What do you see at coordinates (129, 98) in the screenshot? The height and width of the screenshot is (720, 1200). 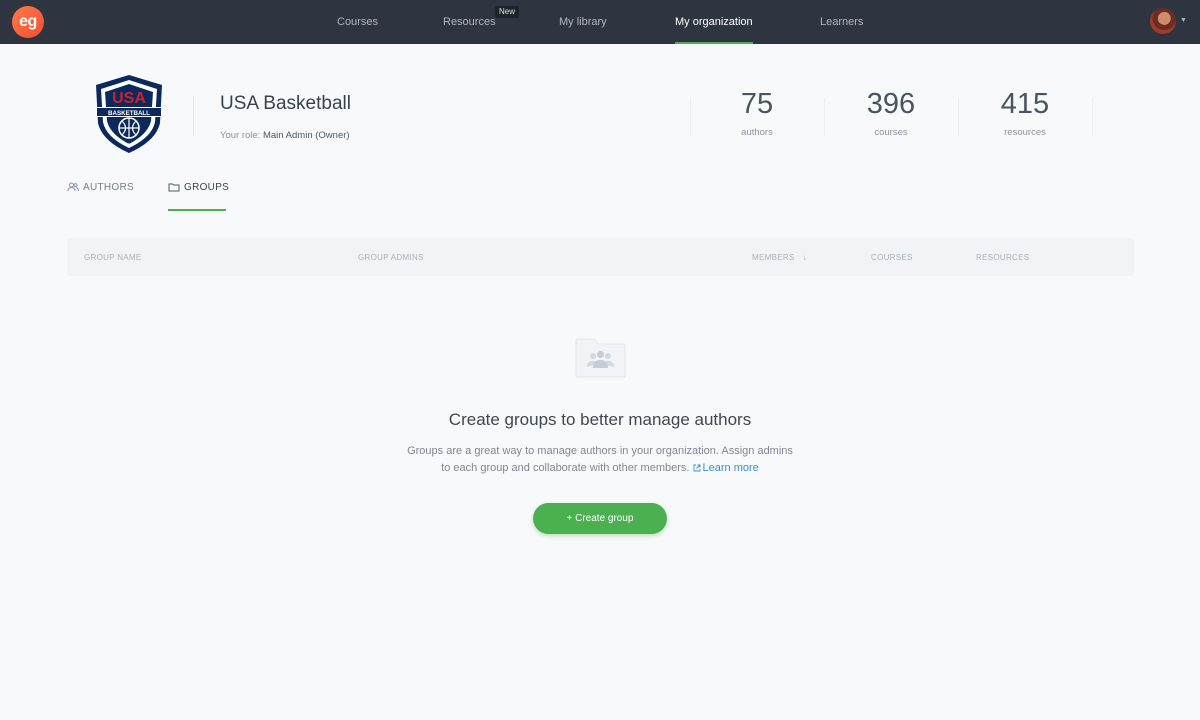 I see `org-logo-top-text: USA` at bounding box center [129, 98].